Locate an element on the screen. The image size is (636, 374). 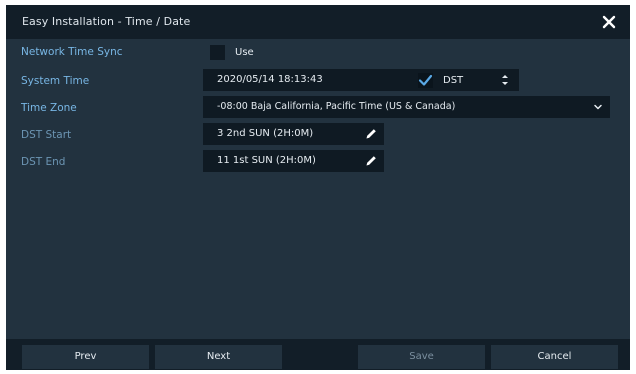
dst-end-field: 11 1st SUN (2H:0M) is located at coordinates (293, 161).